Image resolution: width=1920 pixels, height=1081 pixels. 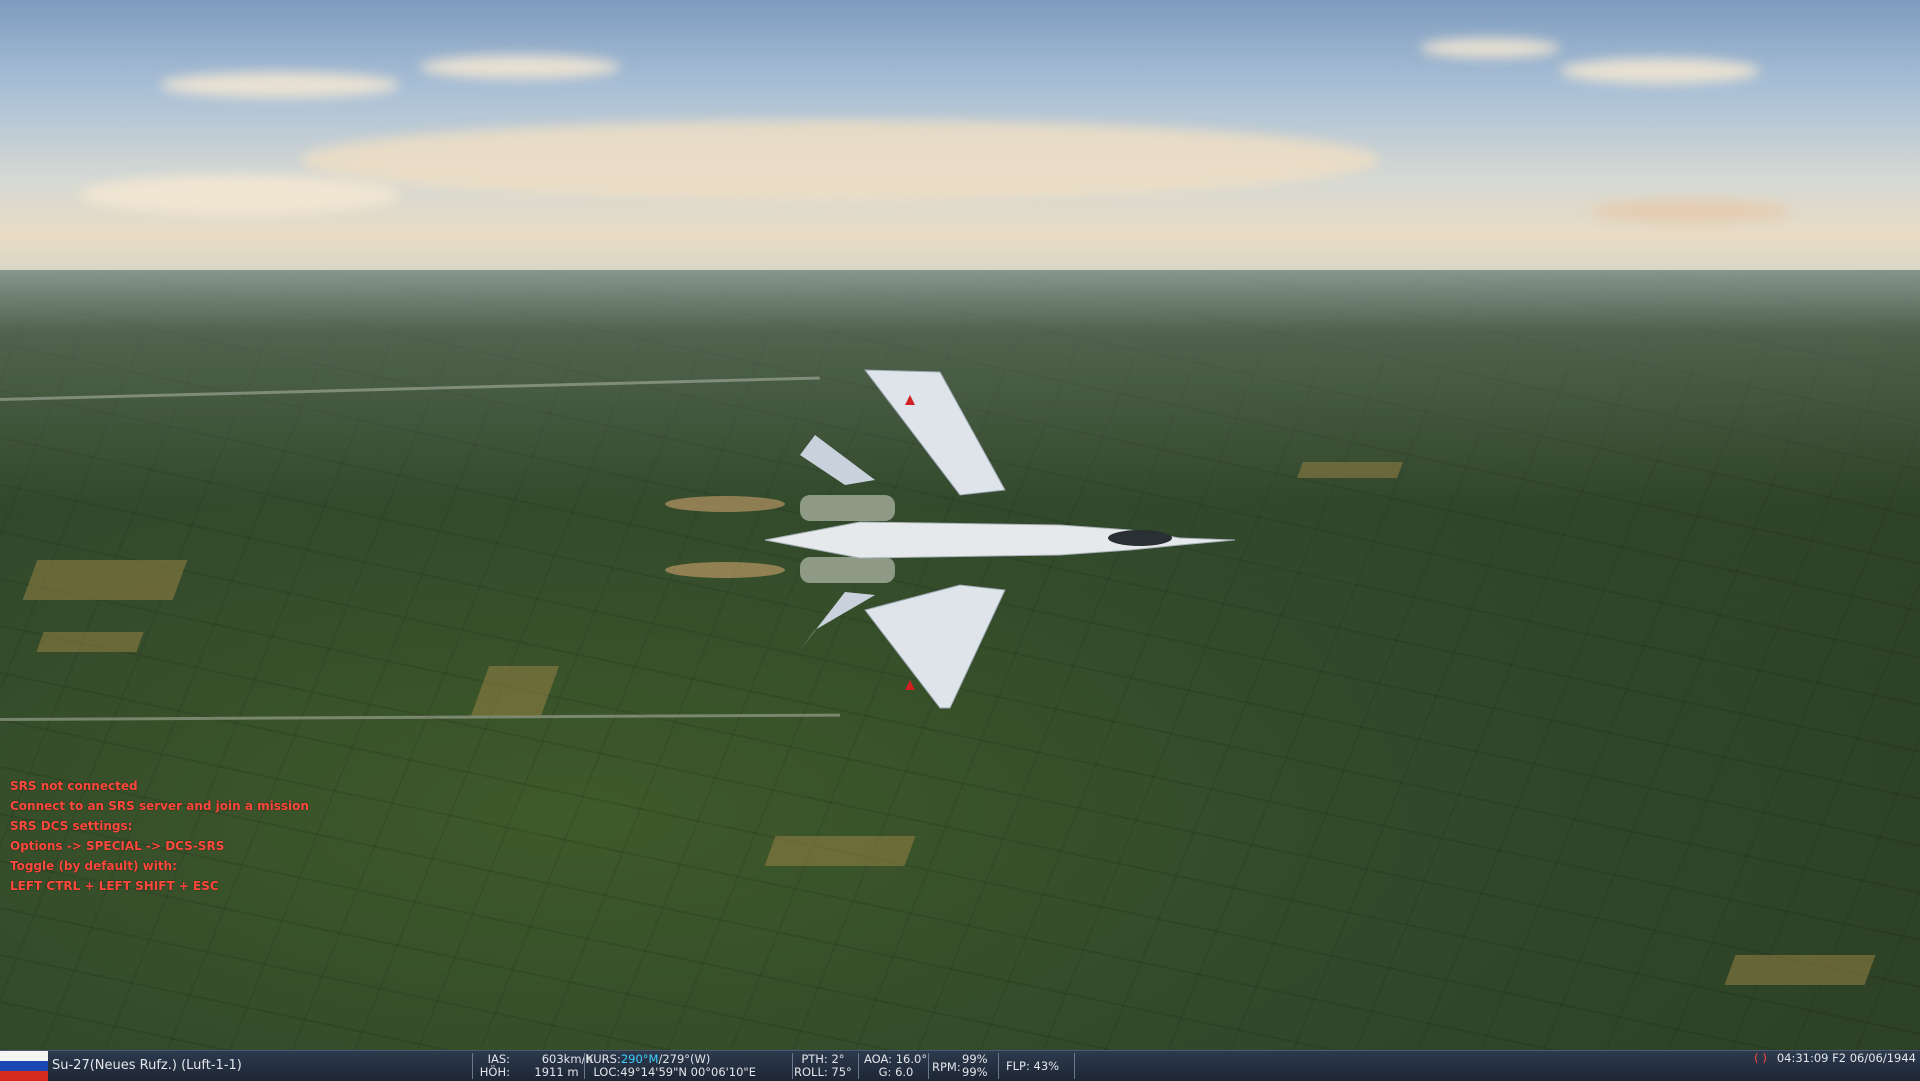 What do you see at coordinates (1033, 1066) in the screenshot?
I see `flaps-readout: FLP: 43%` at bounding box center [1033, 1066].